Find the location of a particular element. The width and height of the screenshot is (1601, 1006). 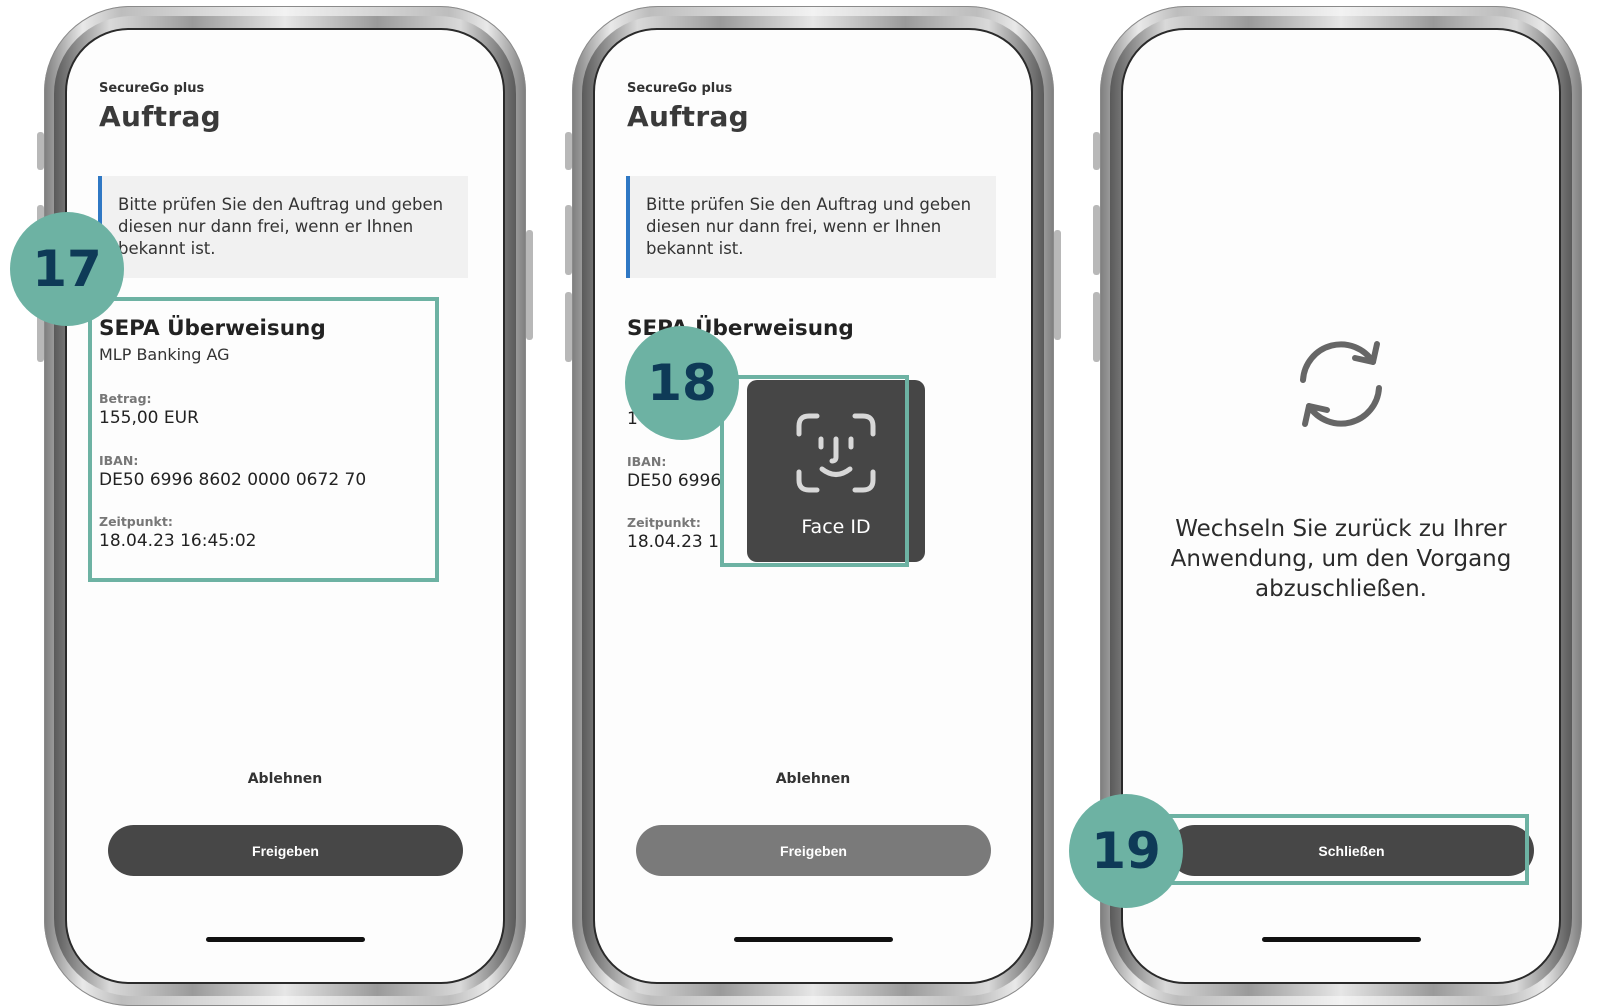

step-marker-19: 19 is located at coordinates (1126, 851).